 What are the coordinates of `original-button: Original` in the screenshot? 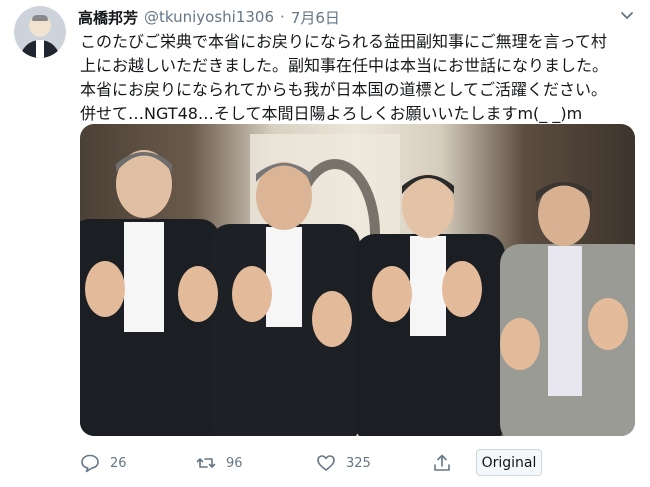 It's located at (509, 462).